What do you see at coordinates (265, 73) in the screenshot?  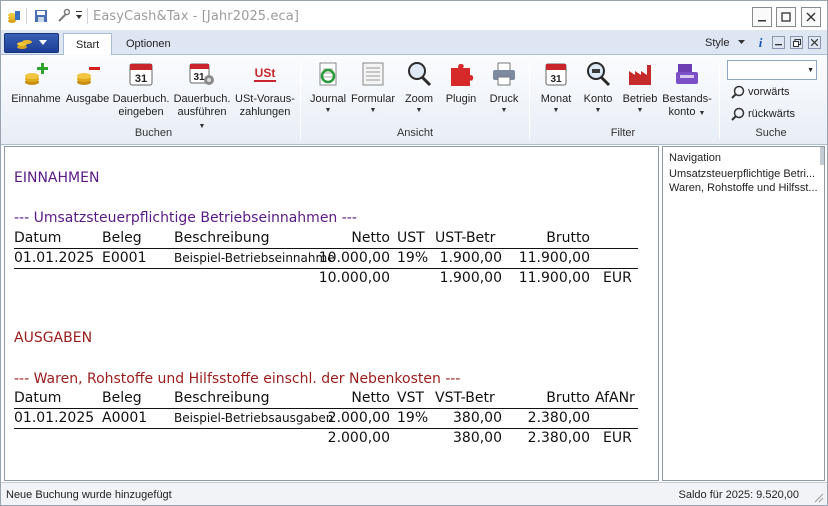 I see `svg-text: USt` at bounding box center [265, 73].